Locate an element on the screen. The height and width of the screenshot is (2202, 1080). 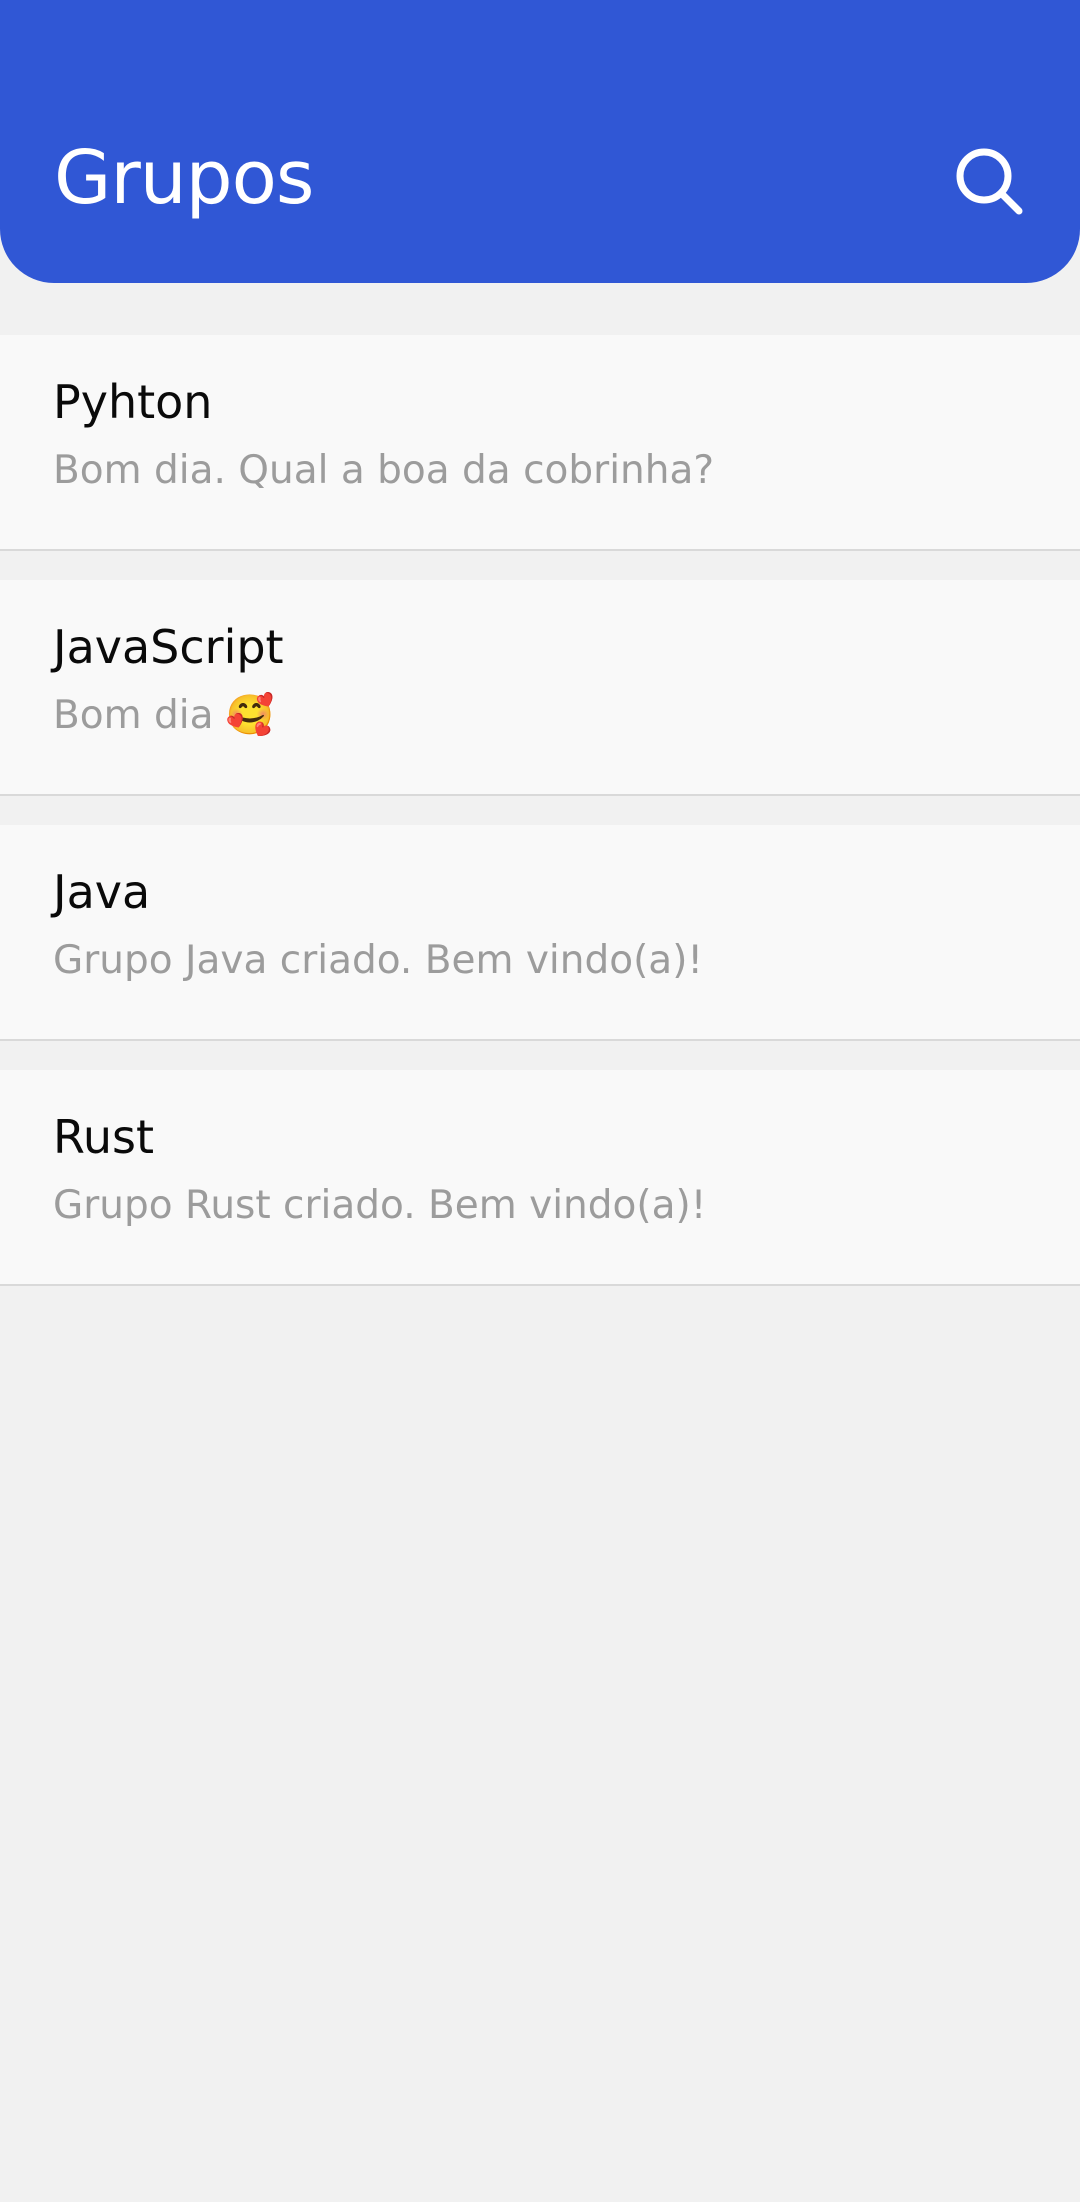
search-icon is located at coordinates (989, 181).